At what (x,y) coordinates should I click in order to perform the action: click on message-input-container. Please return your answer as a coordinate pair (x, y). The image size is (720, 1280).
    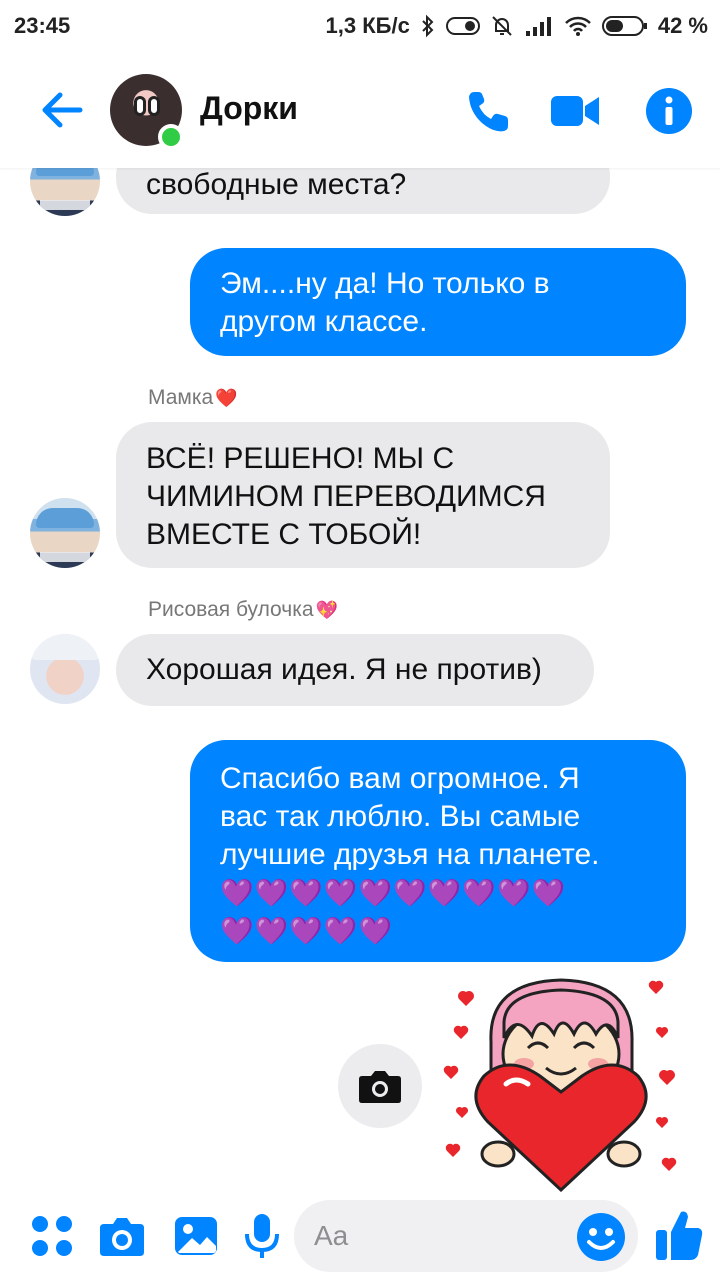
    Looking at the image, I should click on (466, 1236).